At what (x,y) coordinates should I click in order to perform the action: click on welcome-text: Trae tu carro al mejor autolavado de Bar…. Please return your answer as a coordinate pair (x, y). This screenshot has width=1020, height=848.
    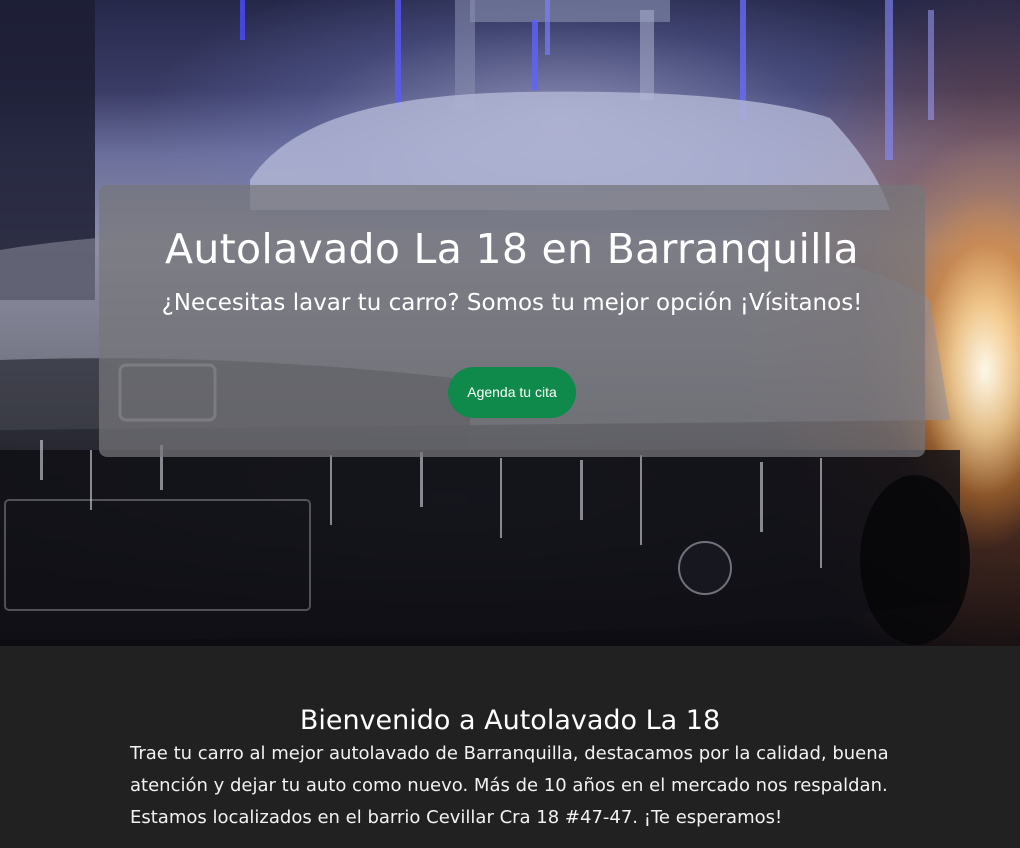
    Looking at the image, I should click on (509, 785).